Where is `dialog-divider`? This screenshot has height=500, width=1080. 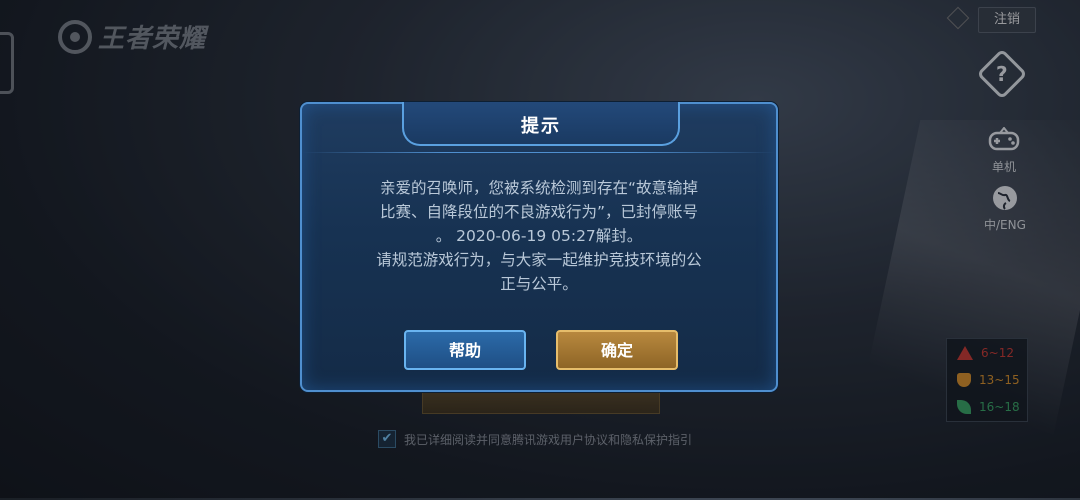 dialog-divider is located at coordinates (539, 152).